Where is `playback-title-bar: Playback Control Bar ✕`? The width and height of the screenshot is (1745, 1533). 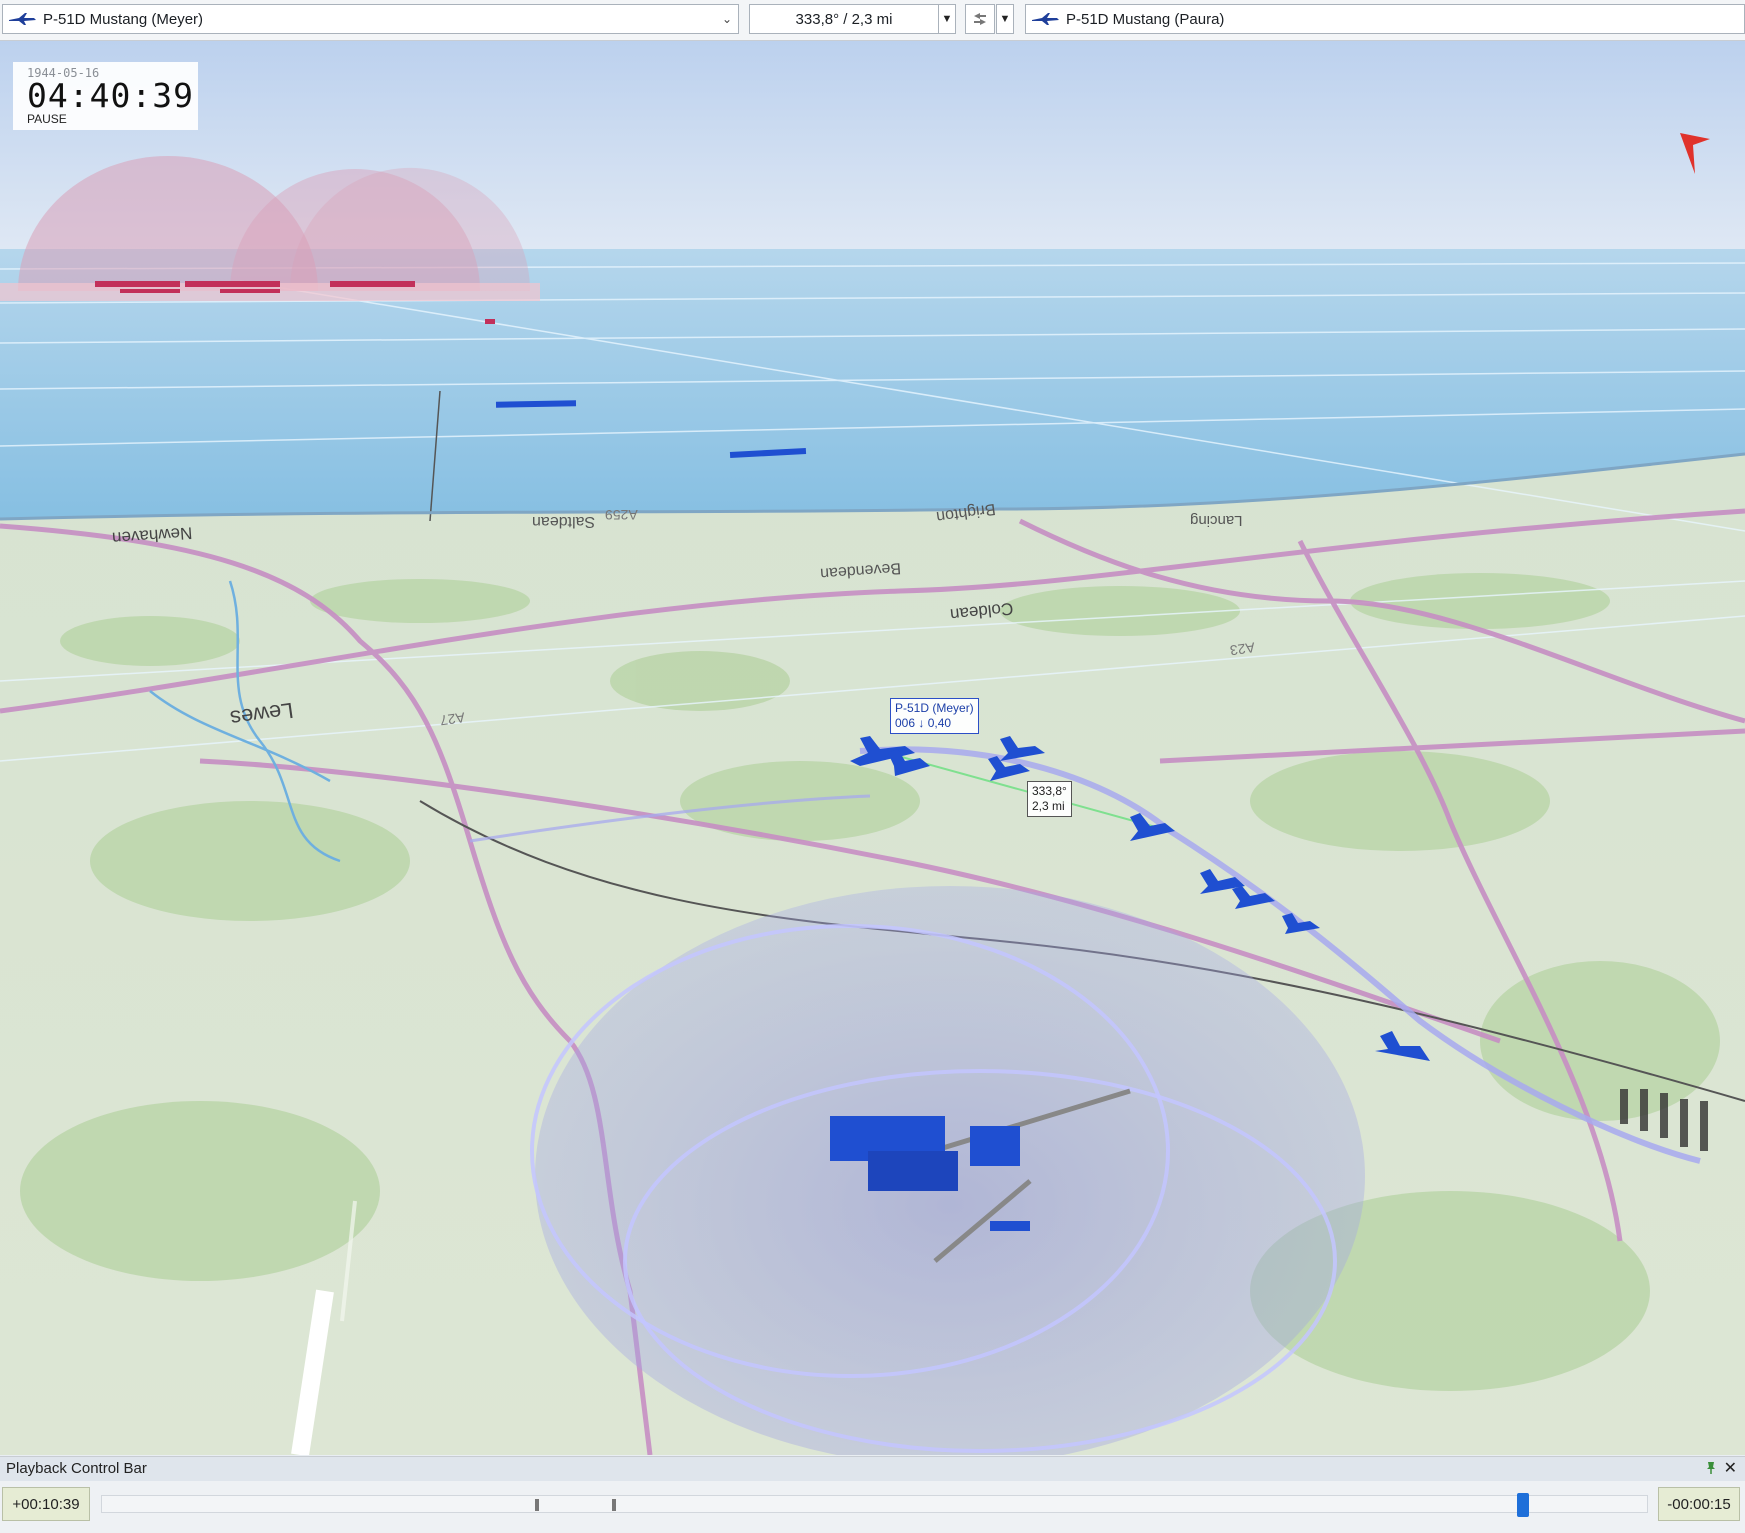 playback-title-bar: Playback Control Bar ✕ is located at coordinates (872, 1469).